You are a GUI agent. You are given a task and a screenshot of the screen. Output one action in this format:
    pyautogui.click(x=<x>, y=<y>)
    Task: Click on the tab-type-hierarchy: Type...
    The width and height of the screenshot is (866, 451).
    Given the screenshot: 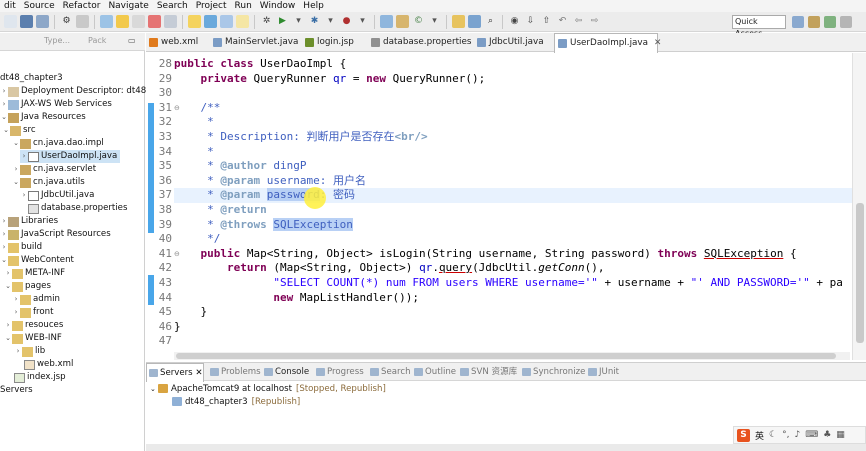 What is the action you would take?
    pyautogui.click(x=57, y=40)
    